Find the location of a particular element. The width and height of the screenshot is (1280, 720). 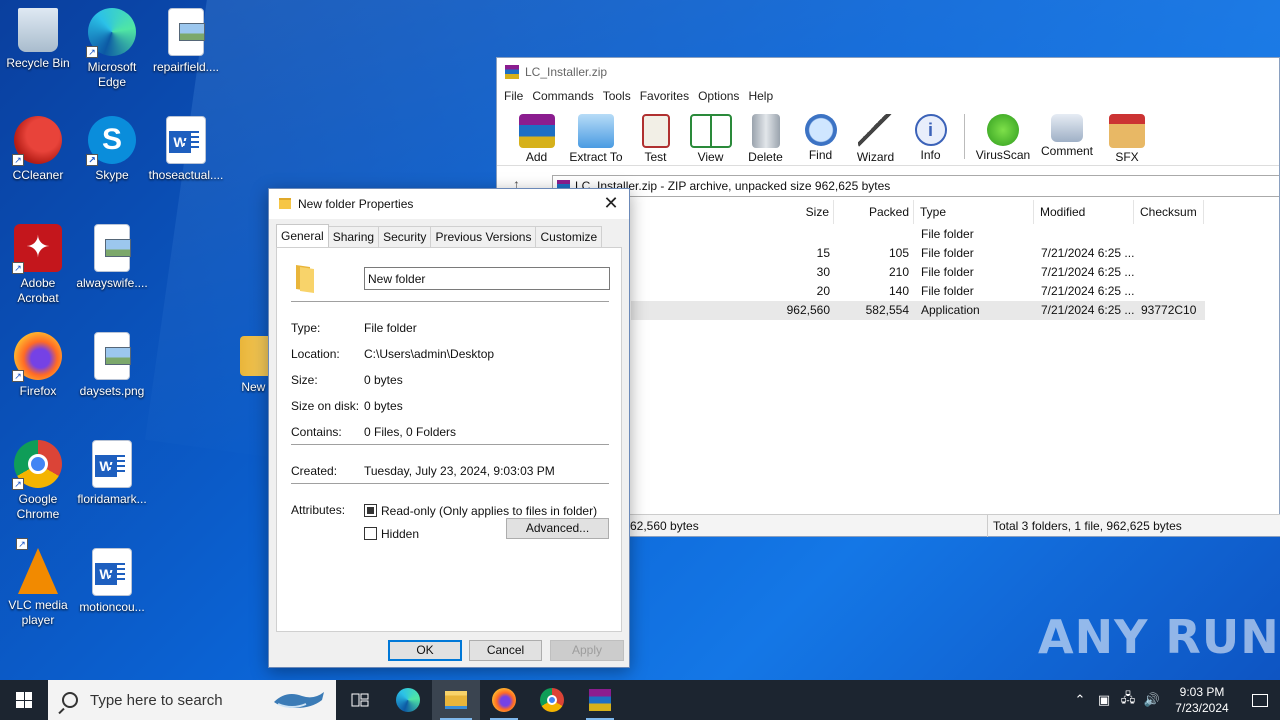

comment-icon is located at coordinates (1067, 128).